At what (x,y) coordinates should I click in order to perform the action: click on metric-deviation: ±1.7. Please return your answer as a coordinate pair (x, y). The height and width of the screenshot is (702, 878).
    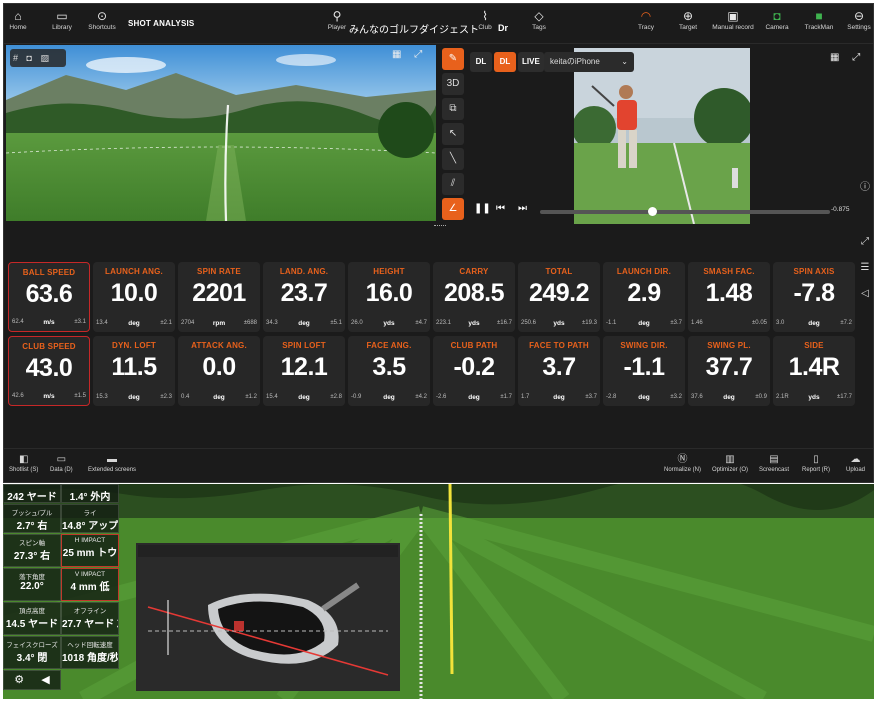
    Looking at the image, I should click on (506, 397).